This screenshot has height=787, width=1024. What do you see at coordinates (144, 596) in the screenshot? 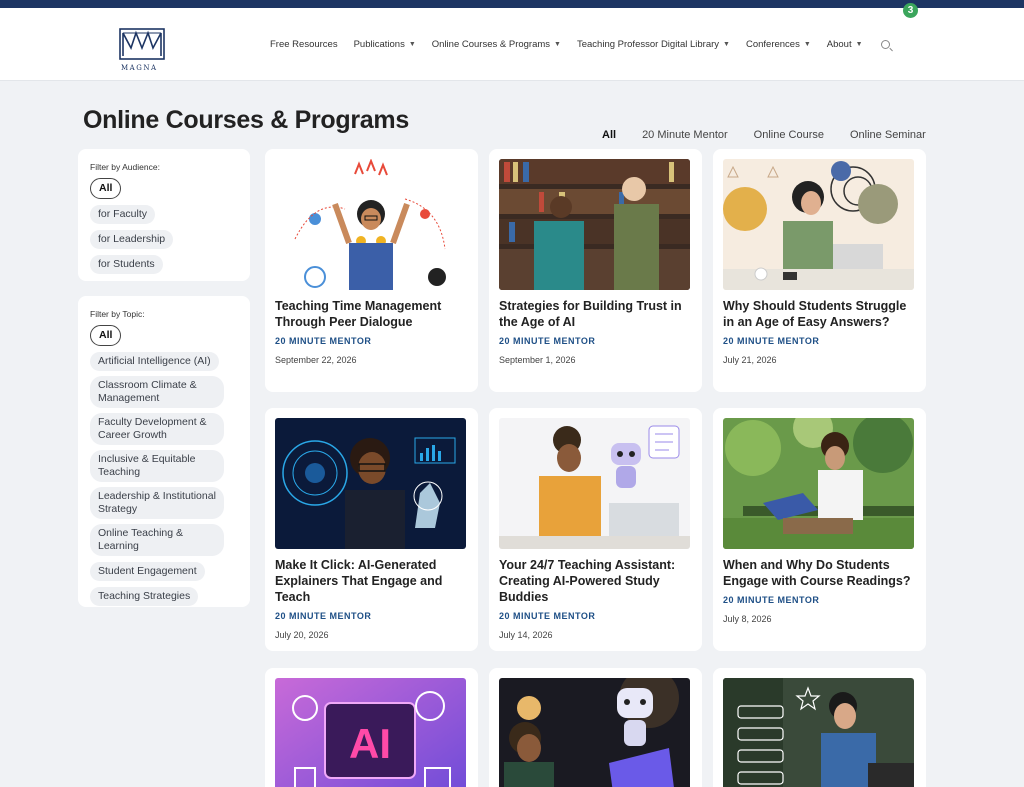
I see `topic-chip-teaching-strategies: Teaching Strategies` at bounding box center [144, 596].